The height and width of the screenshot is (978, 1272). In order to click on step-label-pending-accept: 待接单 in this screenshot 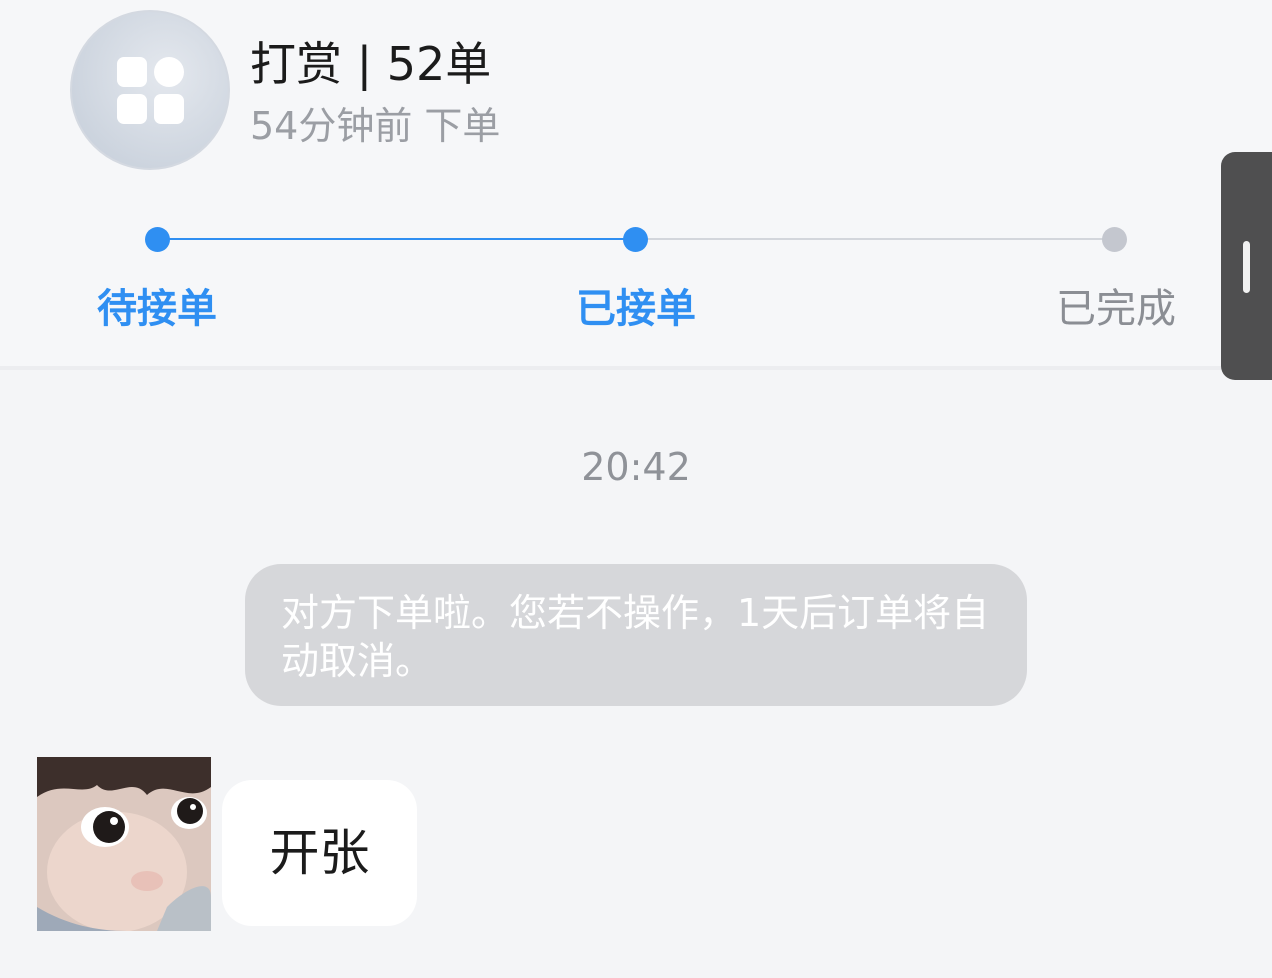, I will do `click(157, 309)`.